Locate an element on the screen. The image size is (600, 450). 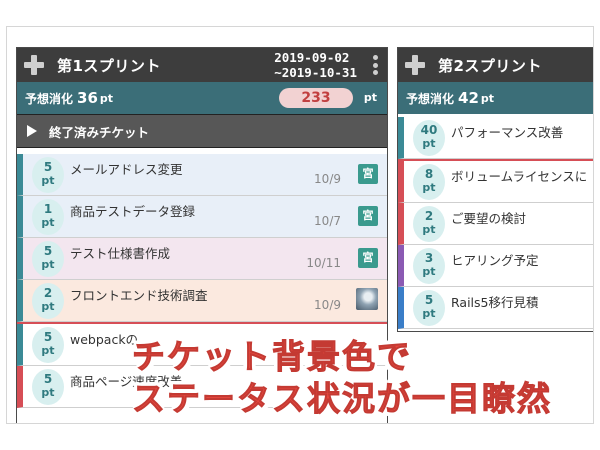
assignee-avatar is located at coordinates (367, 299).